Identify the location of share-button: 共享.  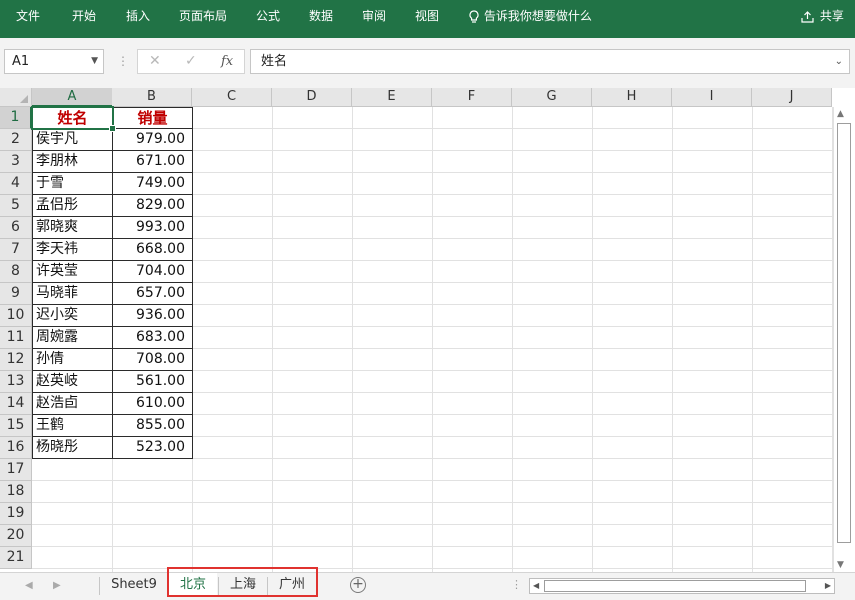
(822, 16).